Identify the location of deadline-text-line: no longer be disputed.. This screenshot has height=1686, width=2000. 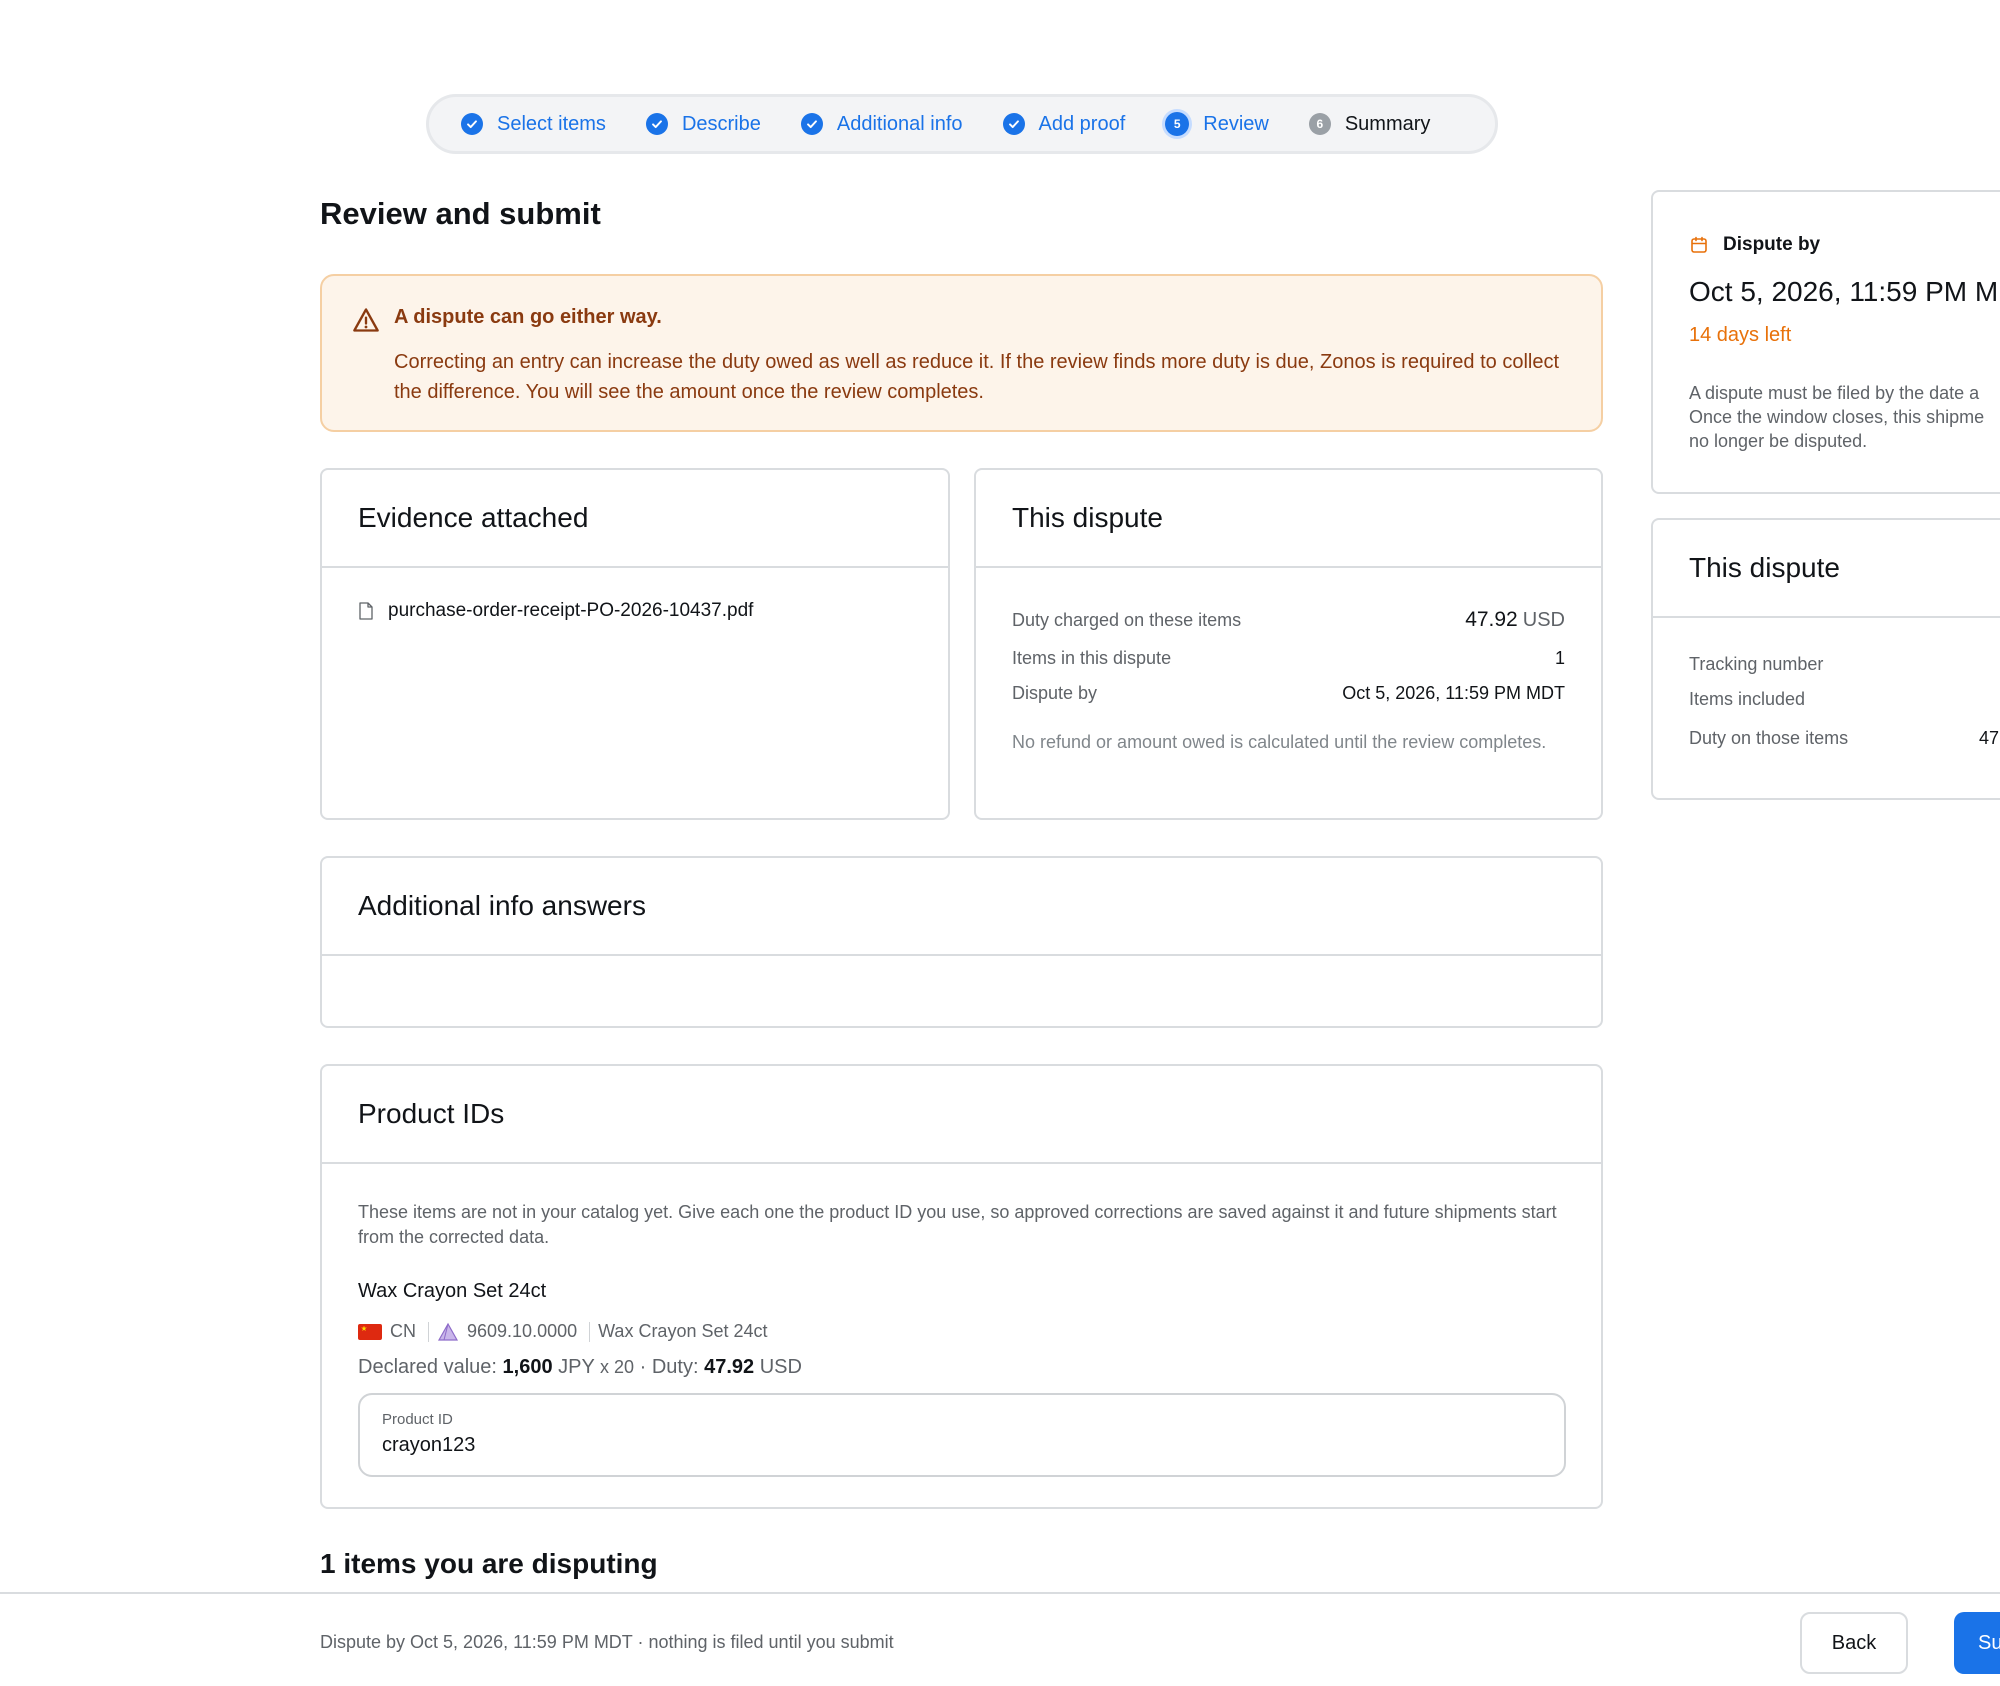
(1778, 441).